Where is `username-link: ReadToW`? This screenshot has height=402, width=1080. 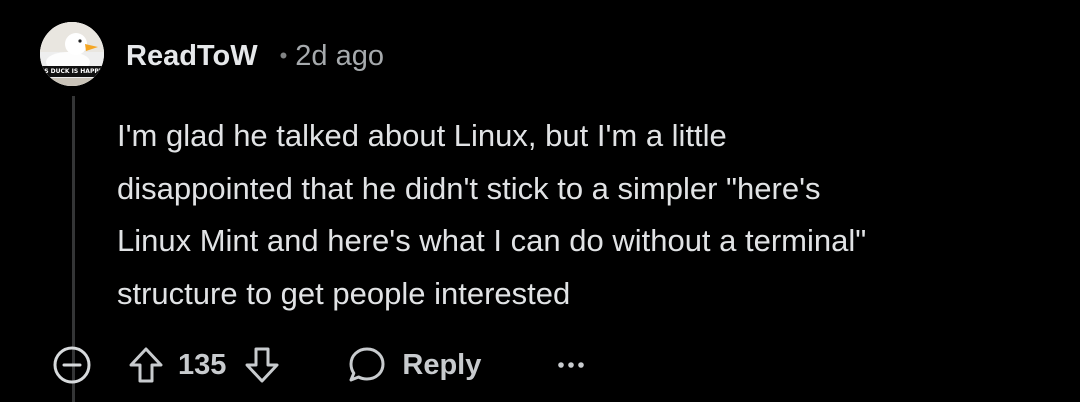
username-link: ReadToW is located at coordinates (192, 56).